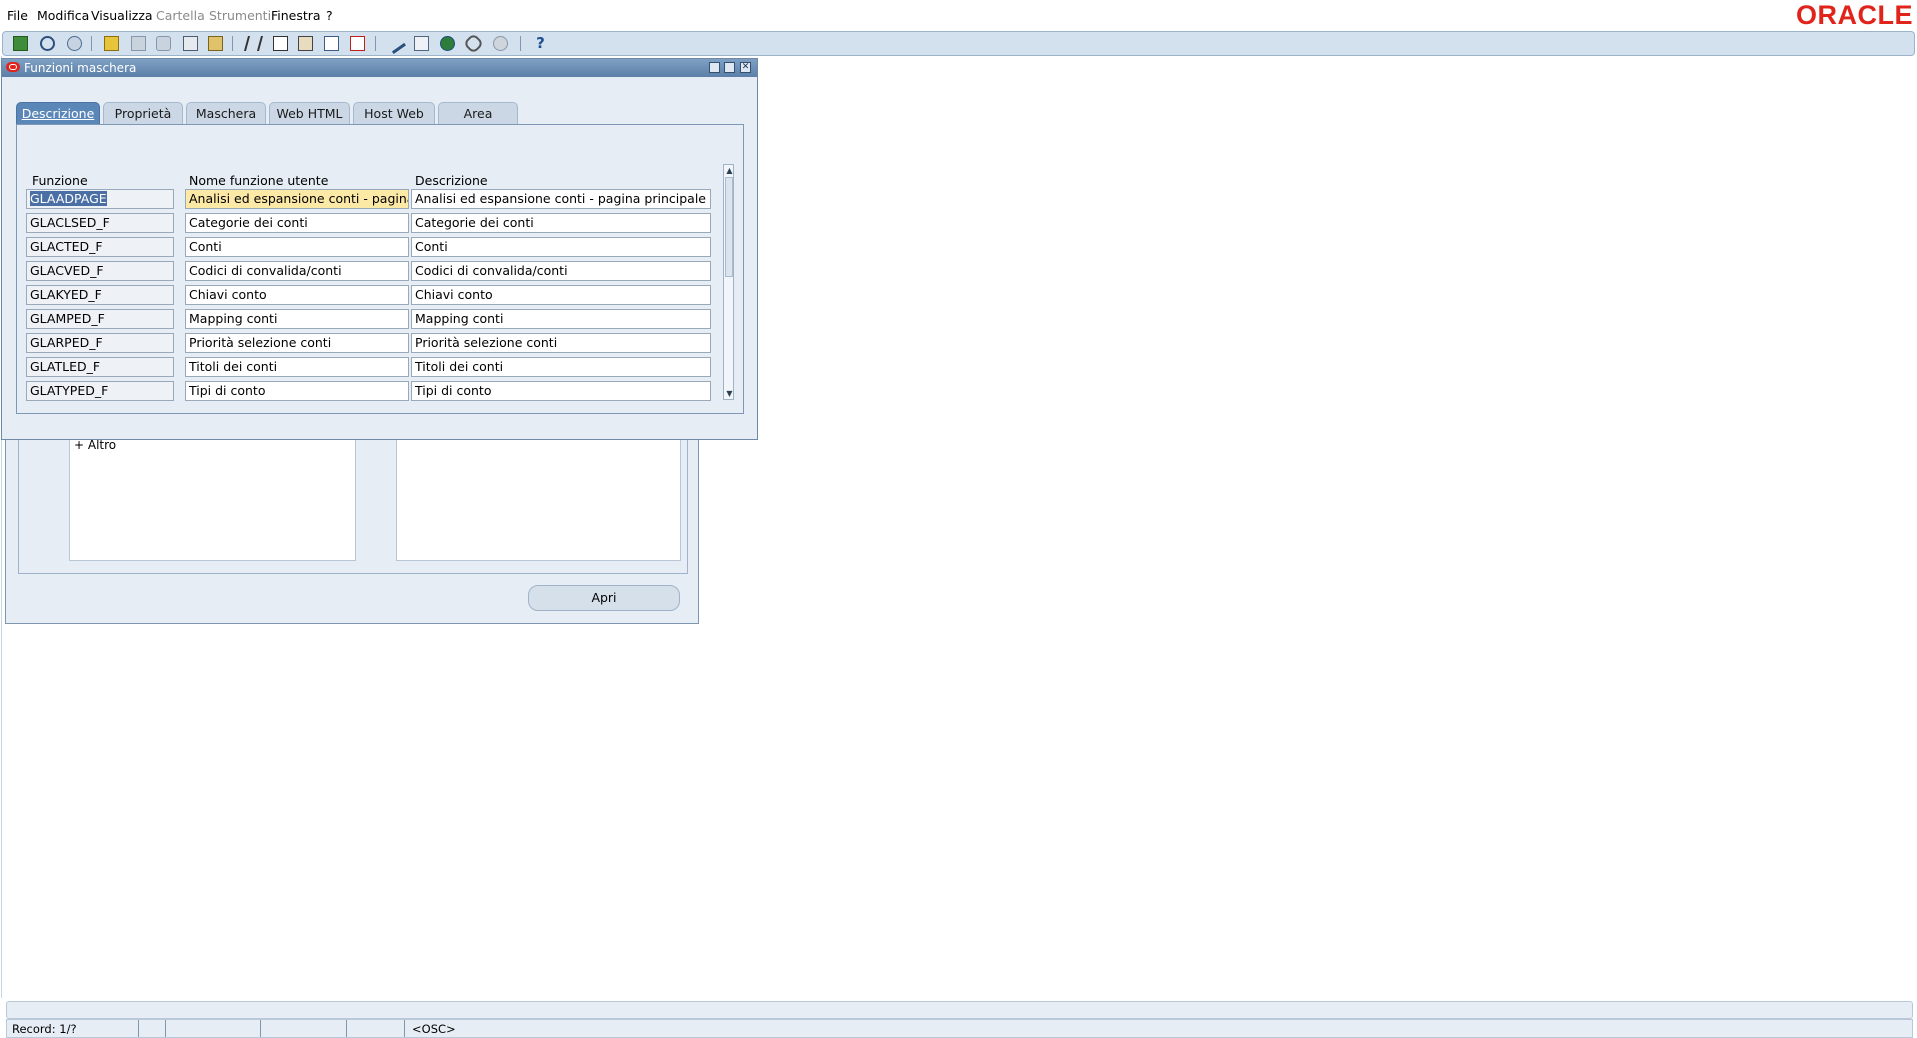 The width and height of the screenshot is (1917, 1038). I want to click on menu-cartella: Cartella, so click(180, 15).